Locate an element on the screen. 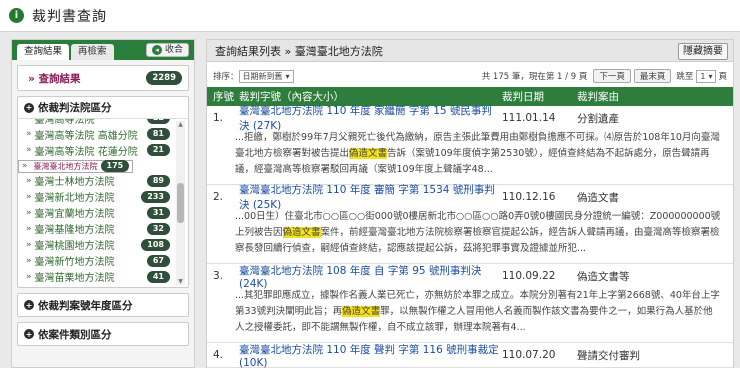 The width and height of the screenshot is (740, 368). next-page-button: 下一頁 is located at coordinates (612, 76).